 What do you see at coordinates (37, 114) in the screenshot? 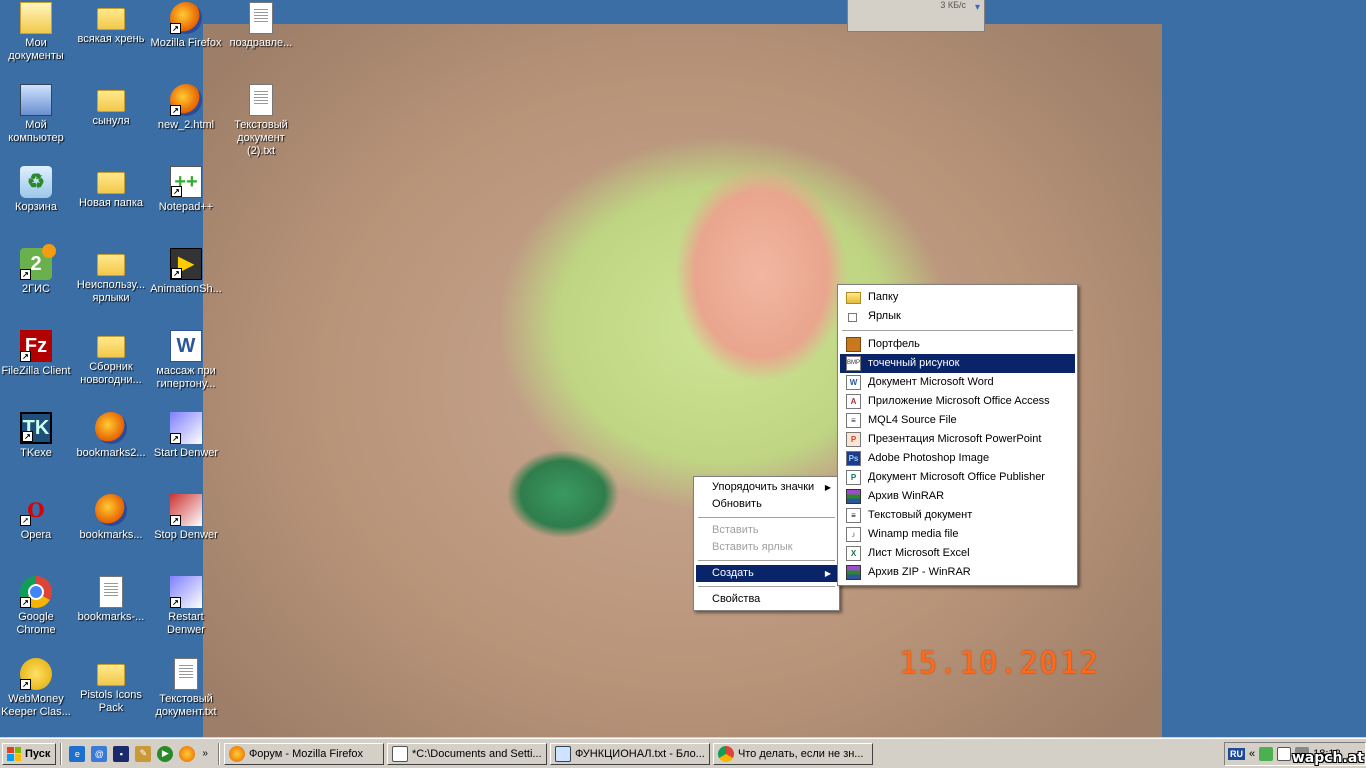
I see `desktop-icon: Мой компьютер` at bounding box center [37, 114].